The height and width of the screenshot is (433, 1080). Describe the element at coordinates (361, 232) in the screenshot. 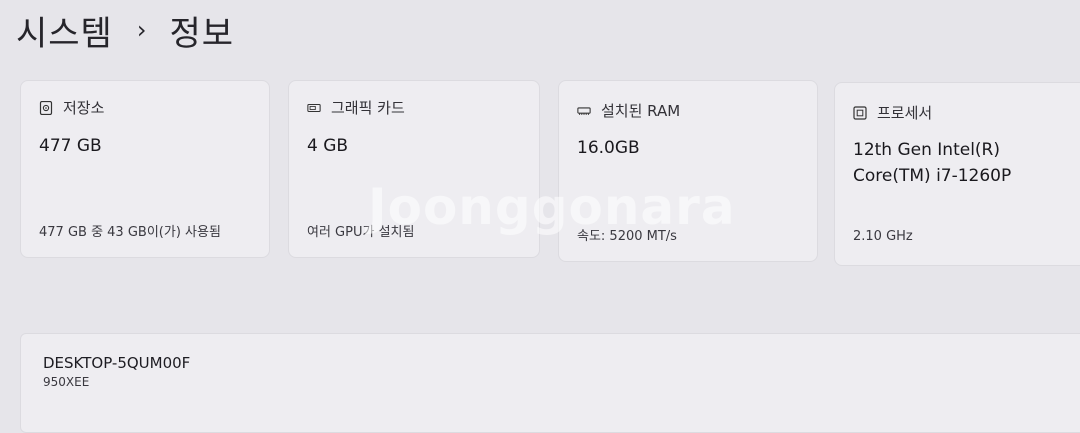

I see `graphics-detail: 여러 GPU가 설치됨` at that location.